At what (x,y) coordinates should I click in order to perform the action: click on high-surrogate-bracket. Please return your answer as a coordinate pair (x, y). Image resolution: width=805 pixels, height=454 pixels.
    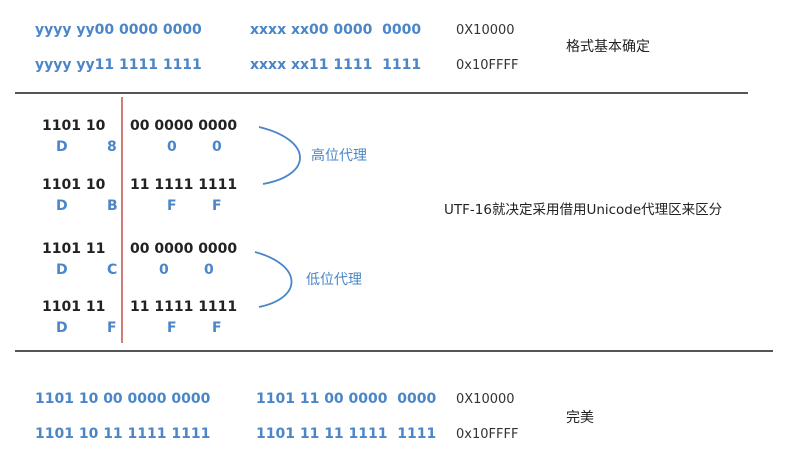
    Looking at the image, I should click on (279, 155).